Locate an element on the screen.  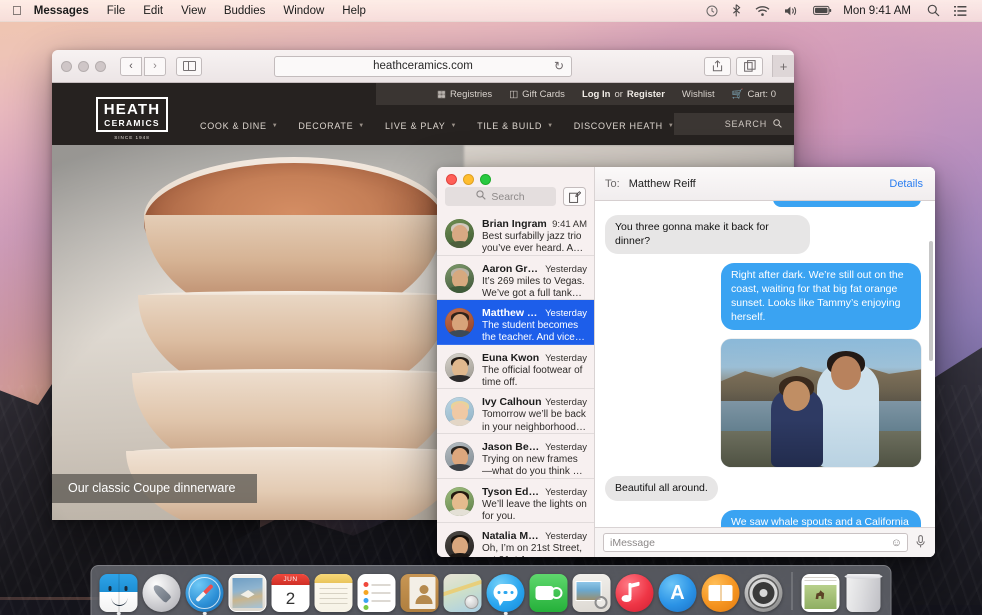
dock-item-trash is located at coordinates (864, 592).